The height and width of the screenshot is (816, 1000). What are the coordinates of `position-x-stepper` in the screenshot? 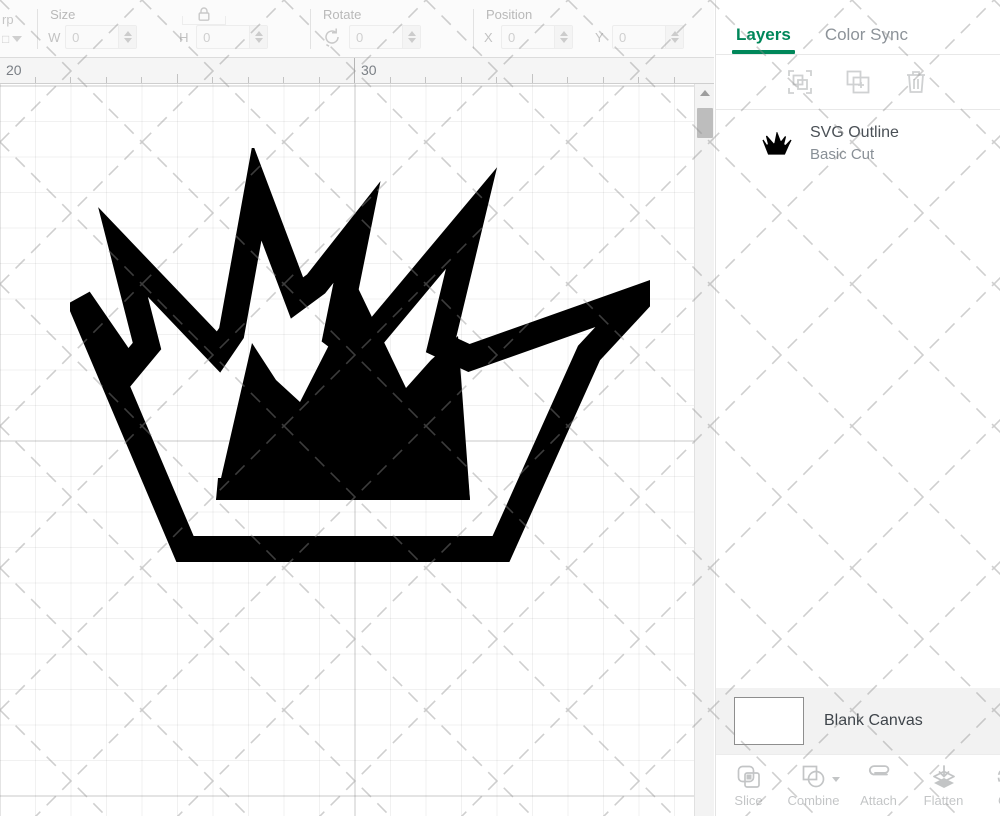 It's located at (537, 37).